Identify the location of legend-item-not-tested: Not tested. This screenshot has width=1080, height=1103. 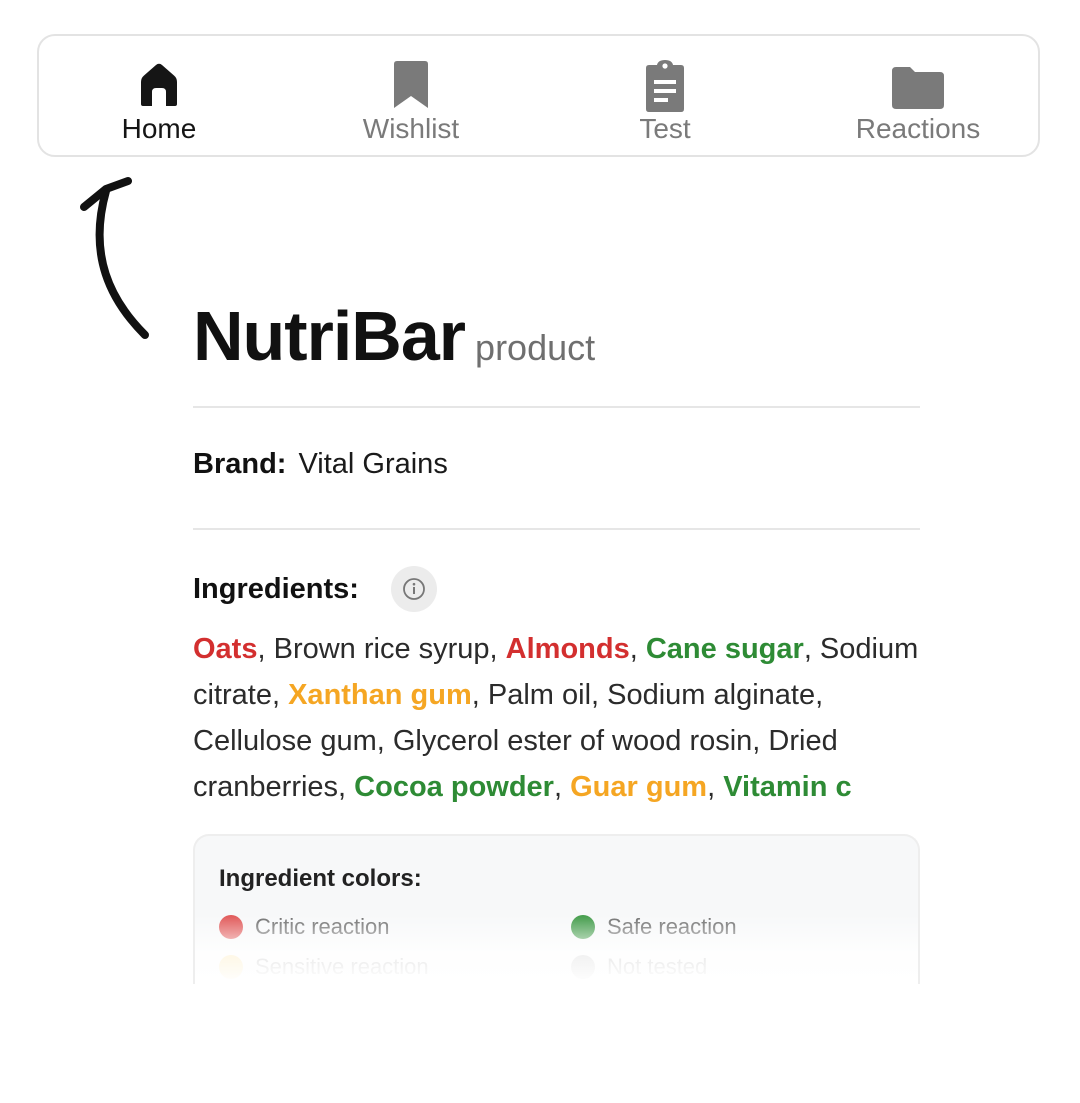
(639, 967).